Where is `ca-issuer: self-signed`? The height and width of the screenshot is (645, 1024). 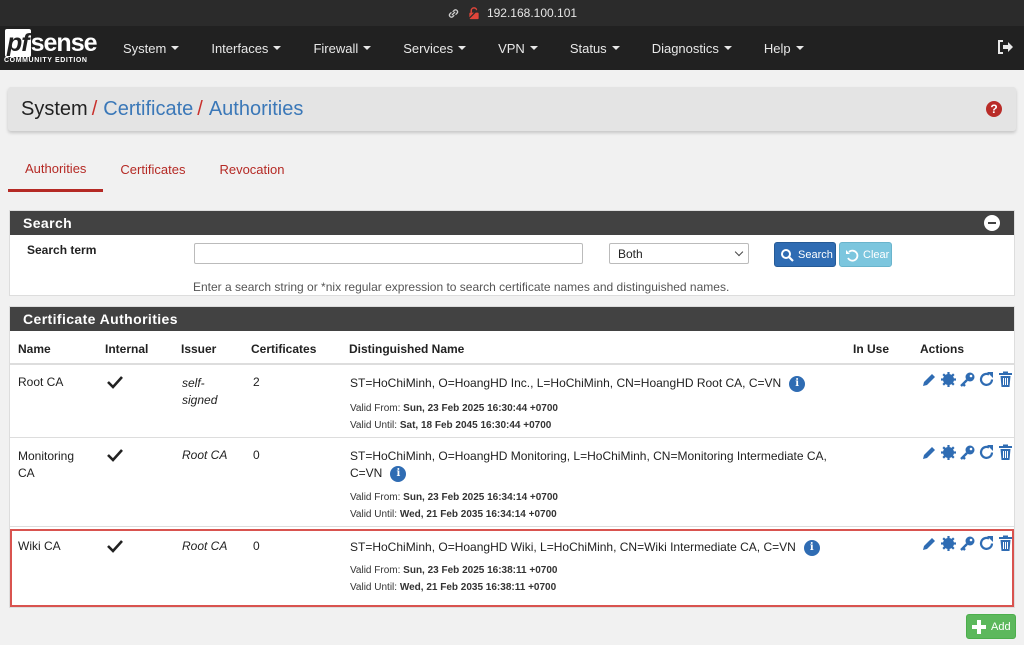 ca-issuer: self-signed is located at coordinates (200, 391).